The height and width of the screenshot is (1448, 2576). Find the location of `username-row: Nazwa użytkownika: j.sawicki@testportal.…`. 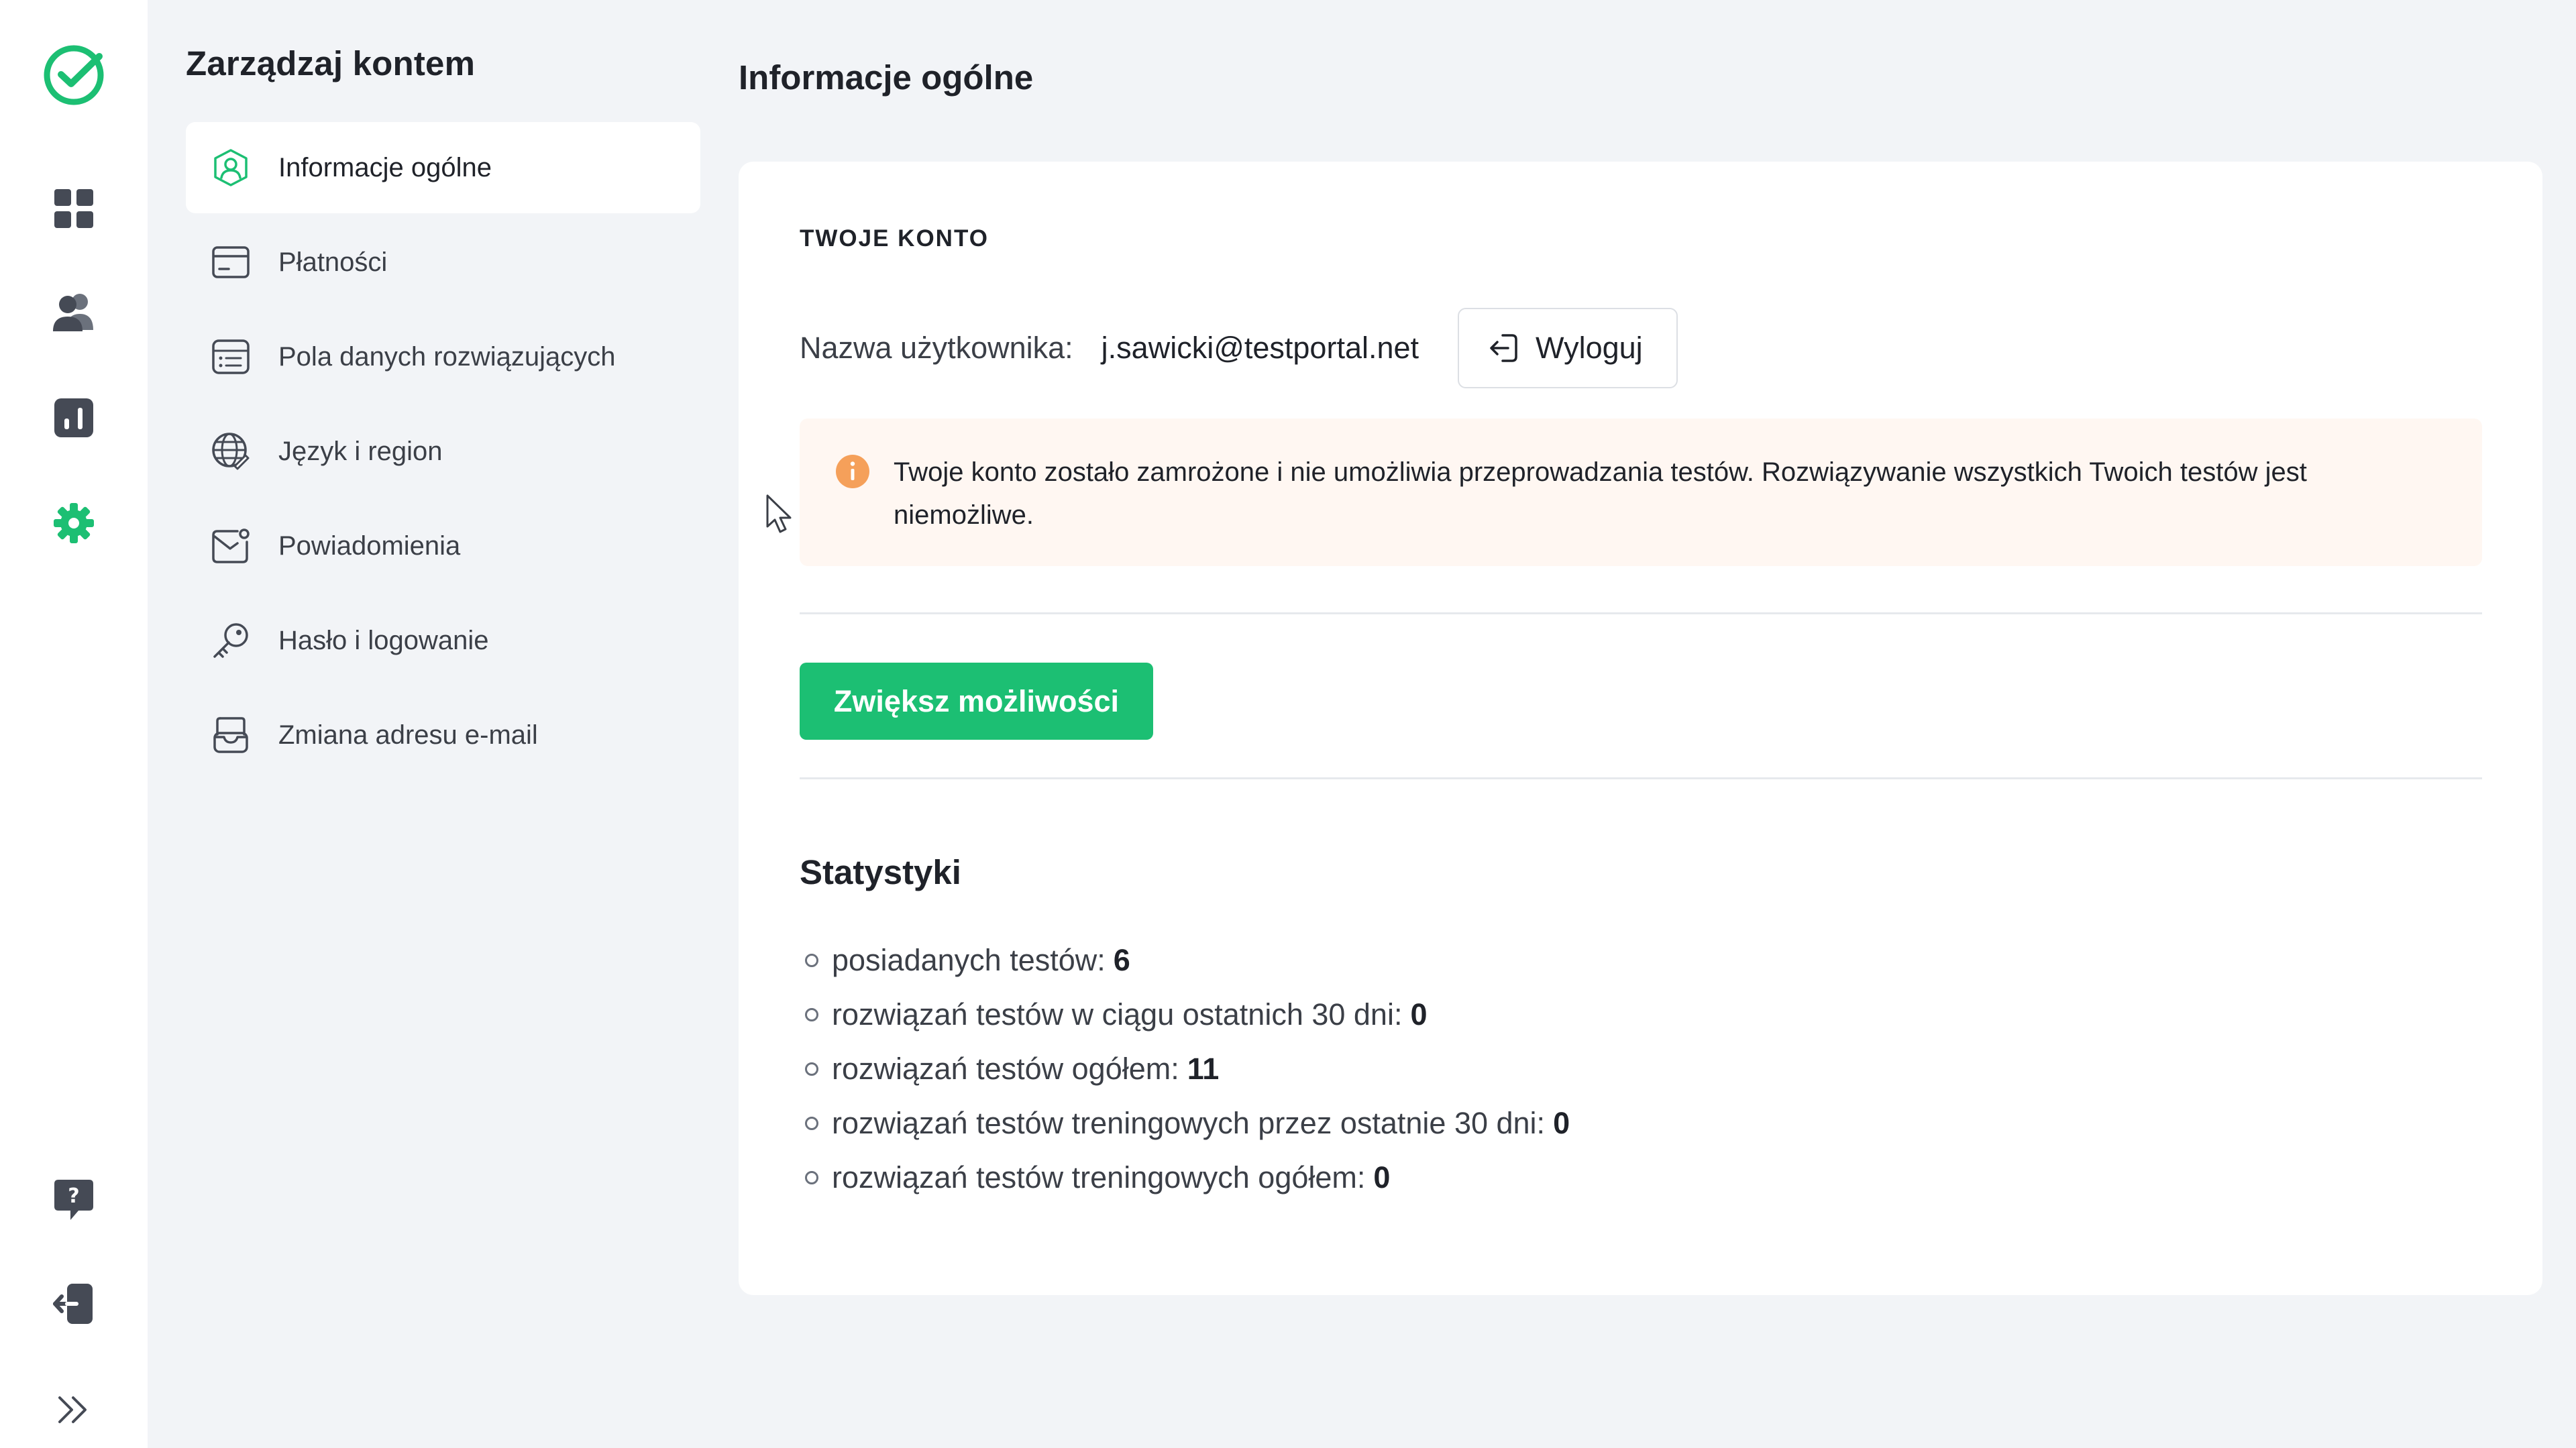

username-row: Nazwa użytkownika: j.sawicki@testportal.… is located at coordinates (1239, 348).